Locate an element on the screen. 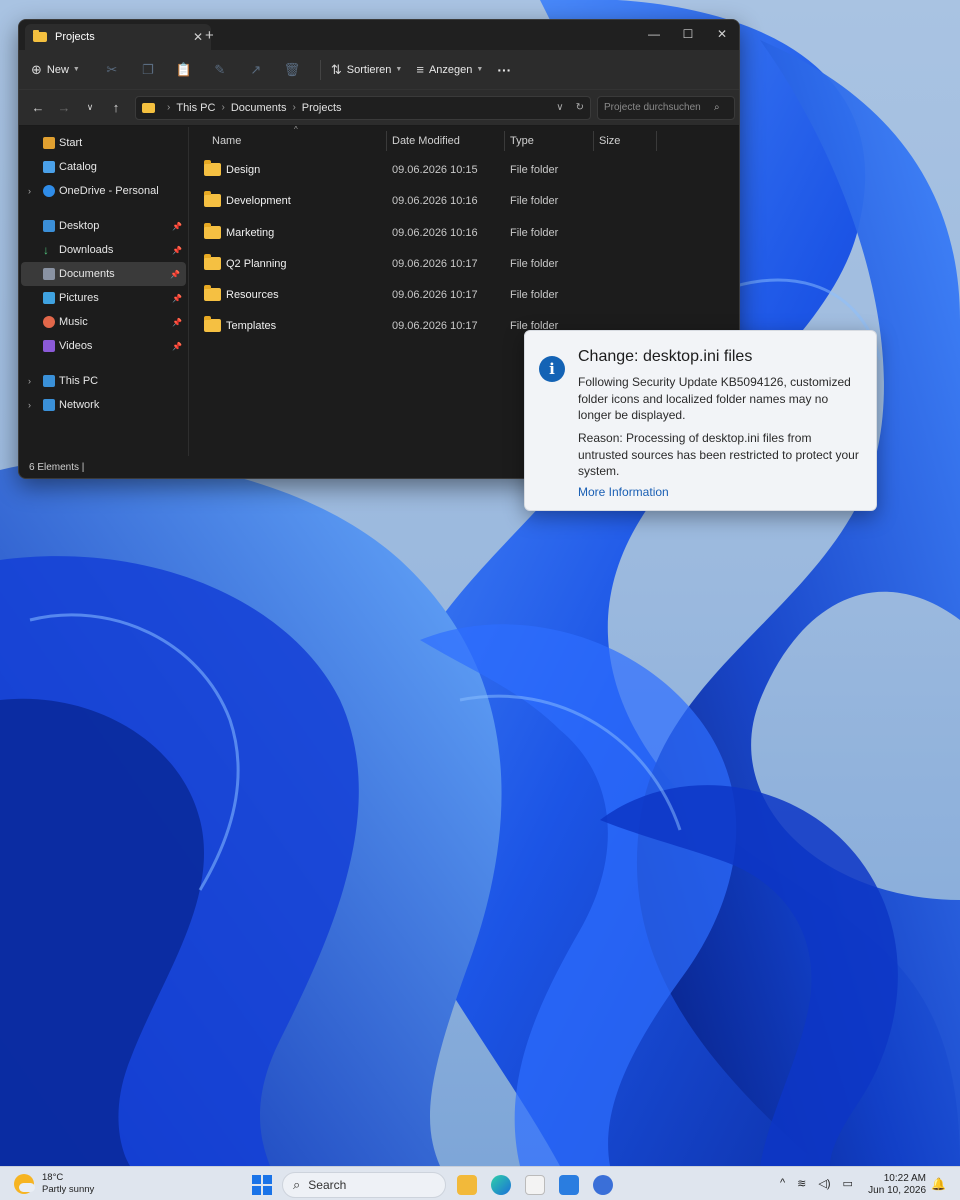 This screenshot has height=1200, width=960. sidebar-item-start: Start is located at coordinates (103, 143).